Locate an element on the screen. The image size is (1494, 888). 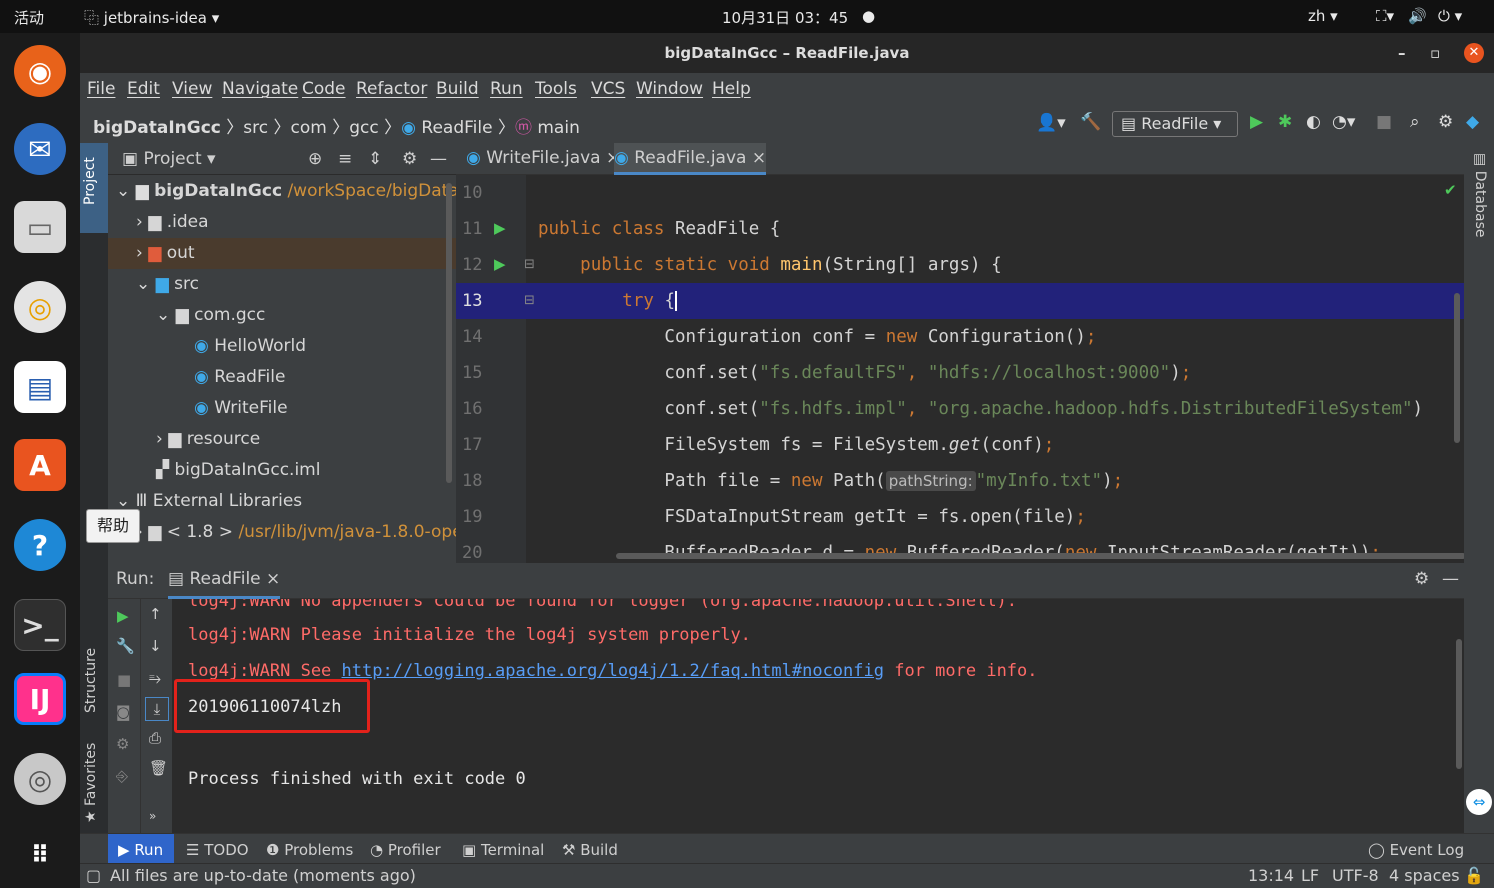
debug-icon: ✱ is located at coordinates (1285, 122).